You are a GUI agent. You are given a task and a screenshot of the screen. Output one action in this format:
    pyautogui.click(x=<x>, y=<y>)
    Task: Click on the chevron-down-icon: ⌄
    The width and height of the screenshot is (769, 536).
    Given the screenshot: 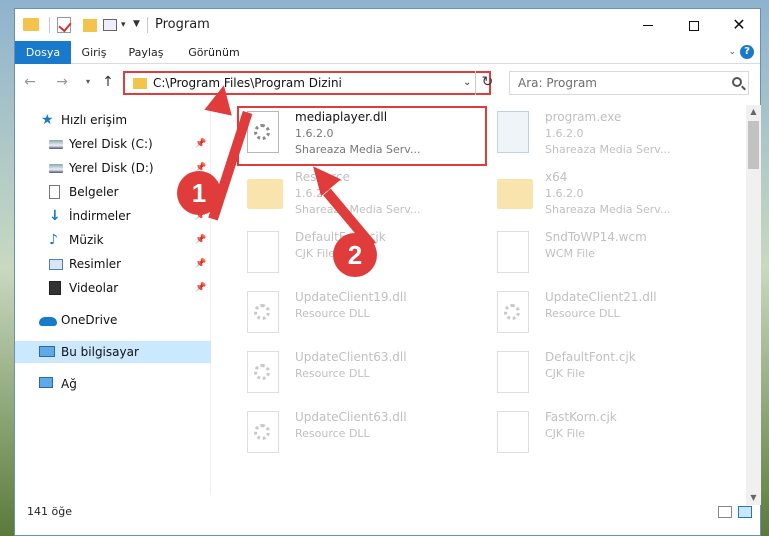 What is the action you would take?
    pyautogui.click(x=467, y=82)
    